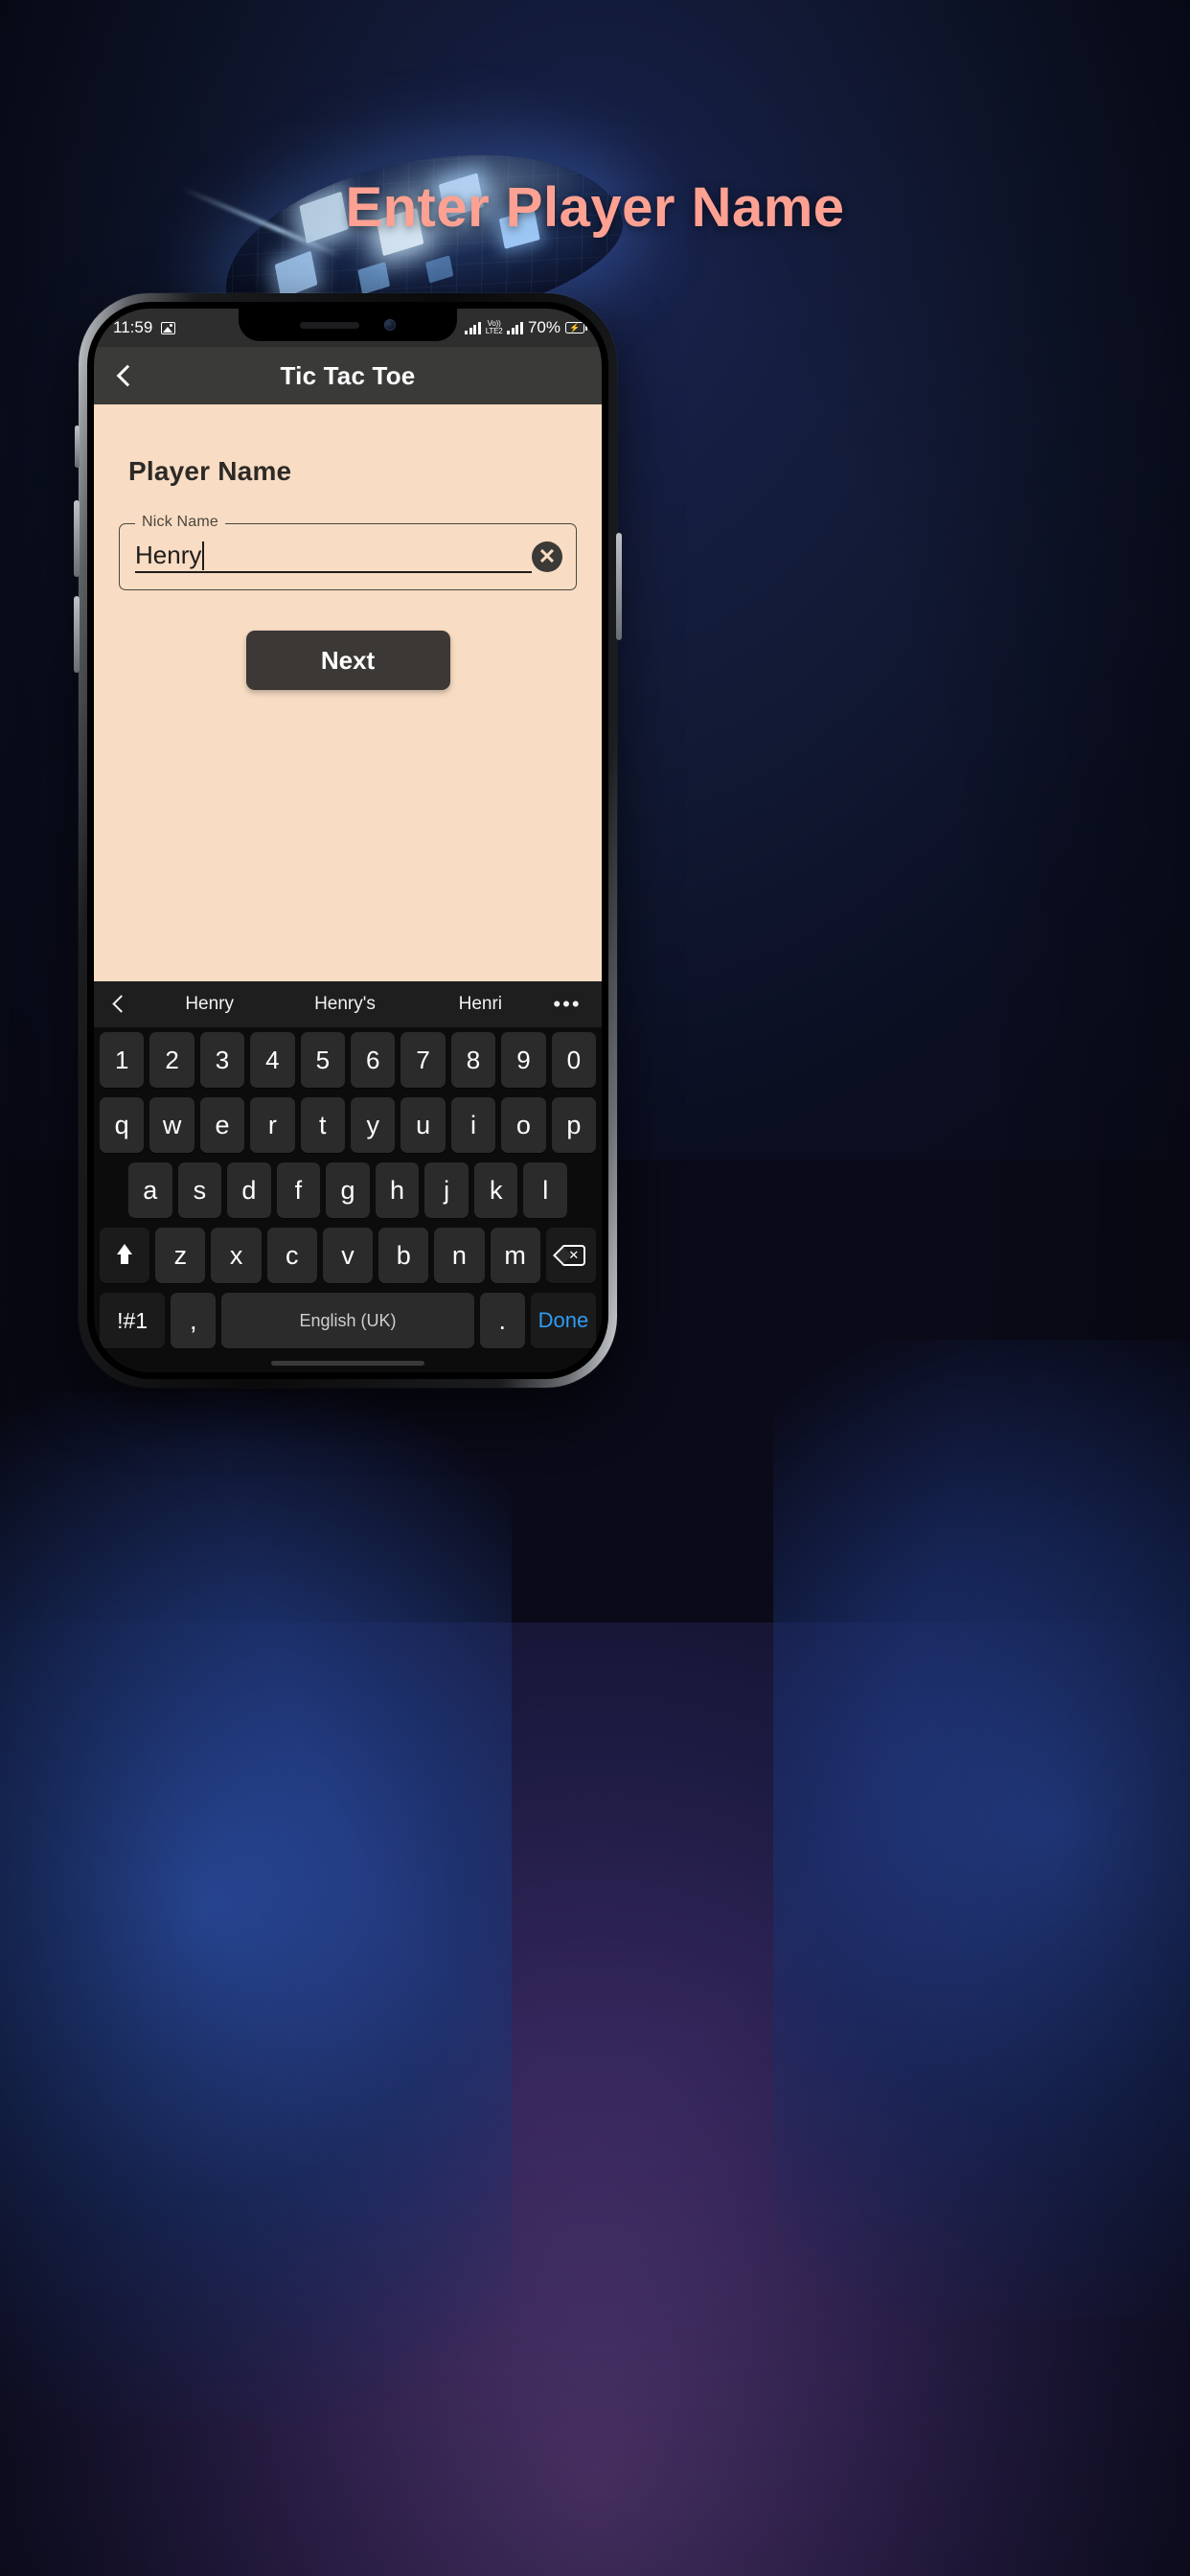 Image resolution: width=1190 pixels, height=2576 pixels. Describe the element at coordinates (563, 1320) in the screenshot. I see `done-key: Done` at that location.